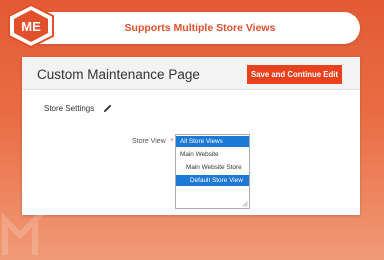 The image size is (384, 260). What do you see at coordinates (107, 108) in the screenshot?
I see `pencil-icon` at bounding box center [107, 108].